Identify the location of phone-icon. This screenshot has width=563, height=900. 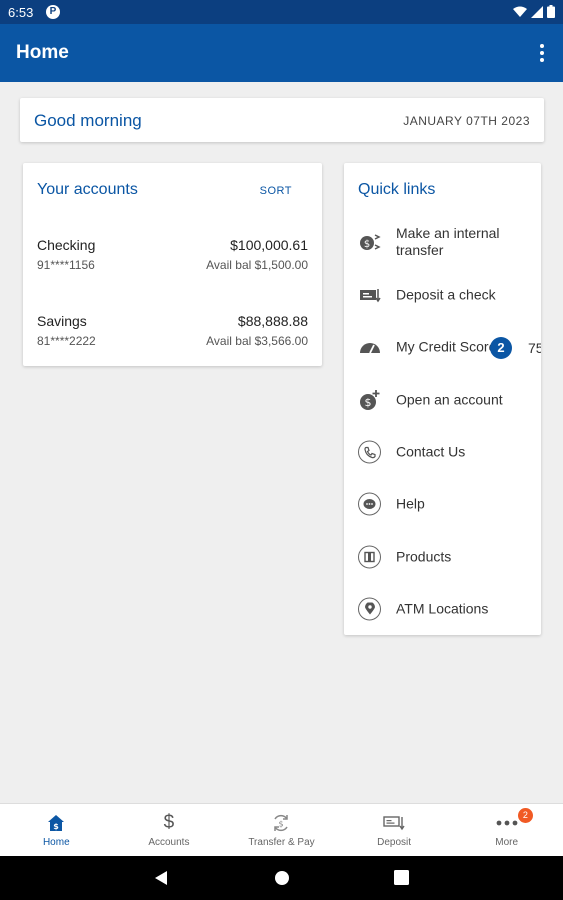
(369, 452).